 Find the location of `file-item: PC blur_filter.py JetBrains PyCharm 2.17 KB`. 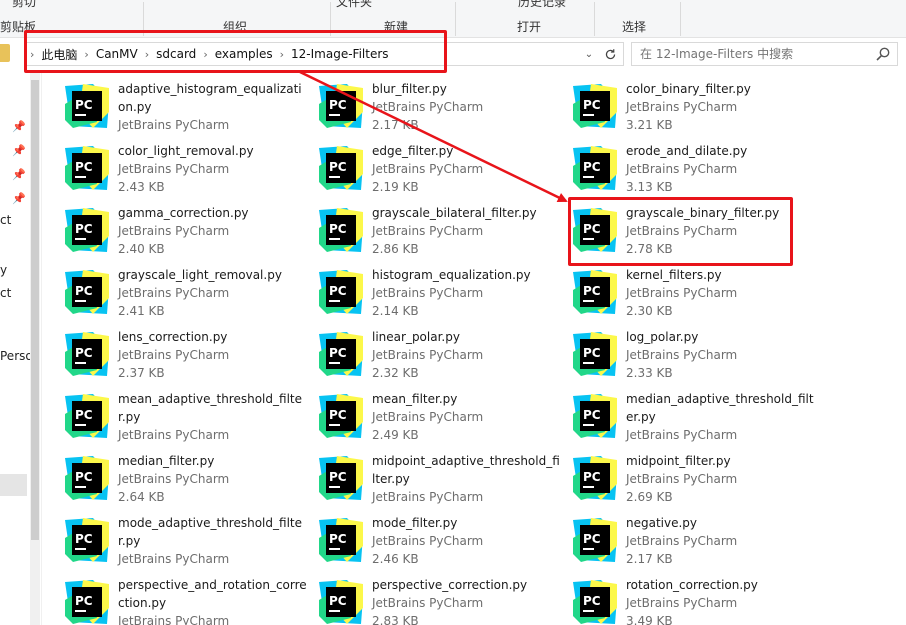

file-item: PC blur_filter.py JetBrains PyCharm 2.17 KB is located at coordinates (438, 105).